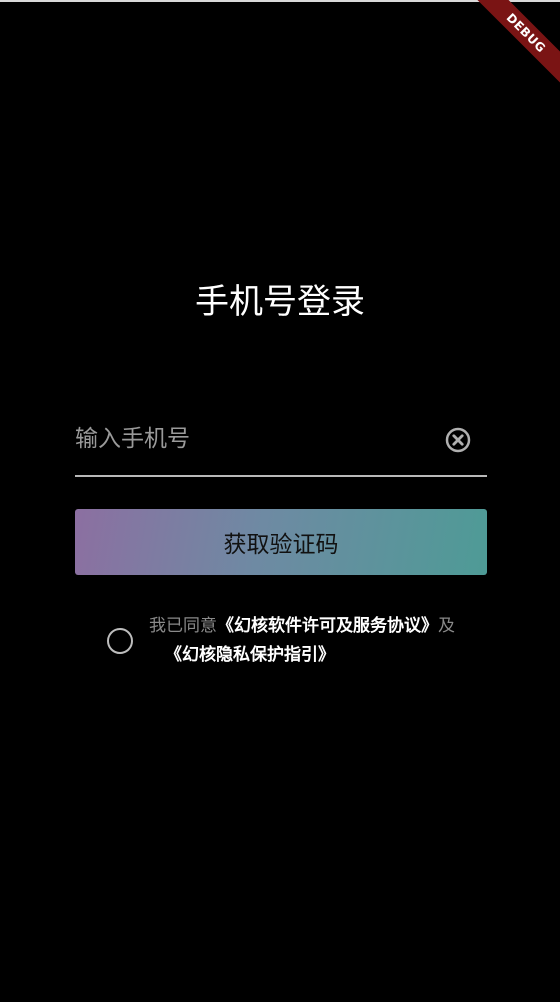  What do you see at coordinates (183, 626) in the screenshot?
I see `agreement-prefix: 我已同意` at bounding box center [183, 626].